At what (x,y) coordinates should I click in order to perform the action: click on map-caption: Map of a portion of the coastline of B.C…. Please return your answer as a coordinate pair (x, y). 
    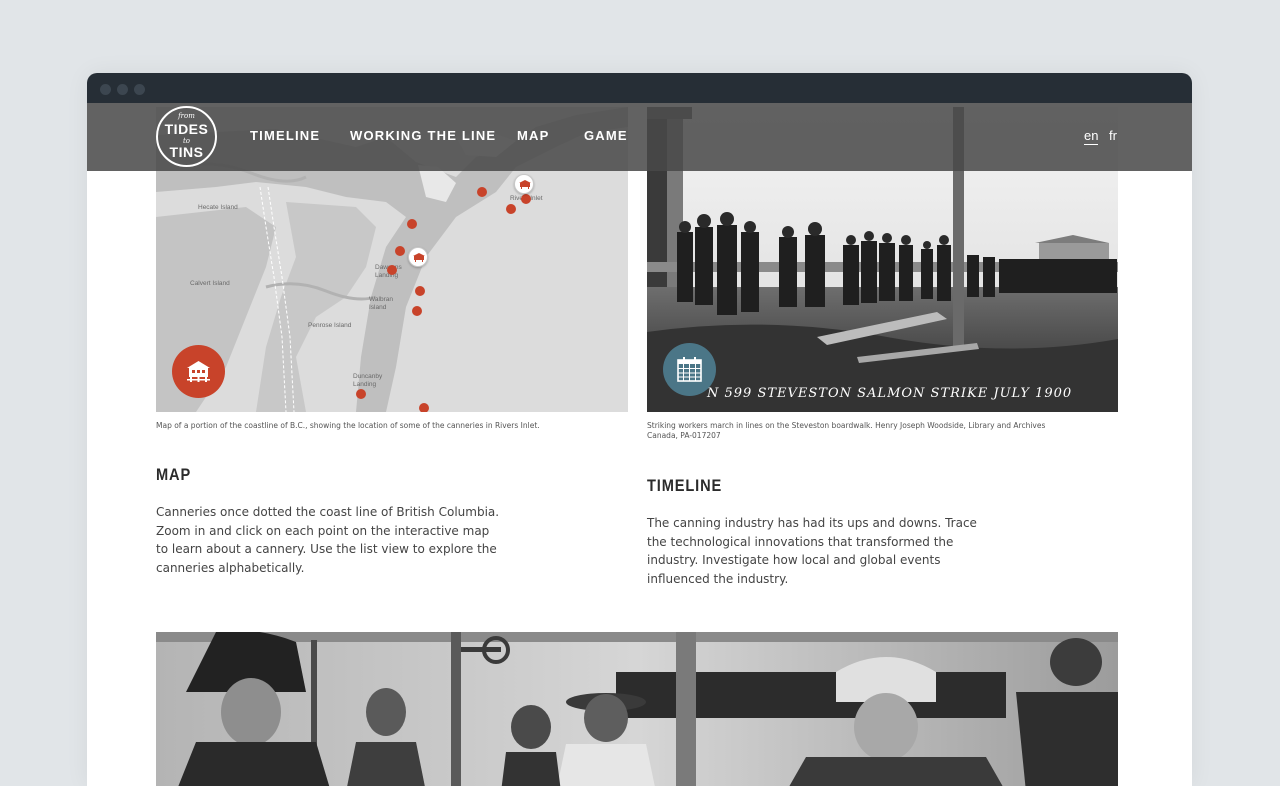
    Looking at the image, I should click on (348, 425).